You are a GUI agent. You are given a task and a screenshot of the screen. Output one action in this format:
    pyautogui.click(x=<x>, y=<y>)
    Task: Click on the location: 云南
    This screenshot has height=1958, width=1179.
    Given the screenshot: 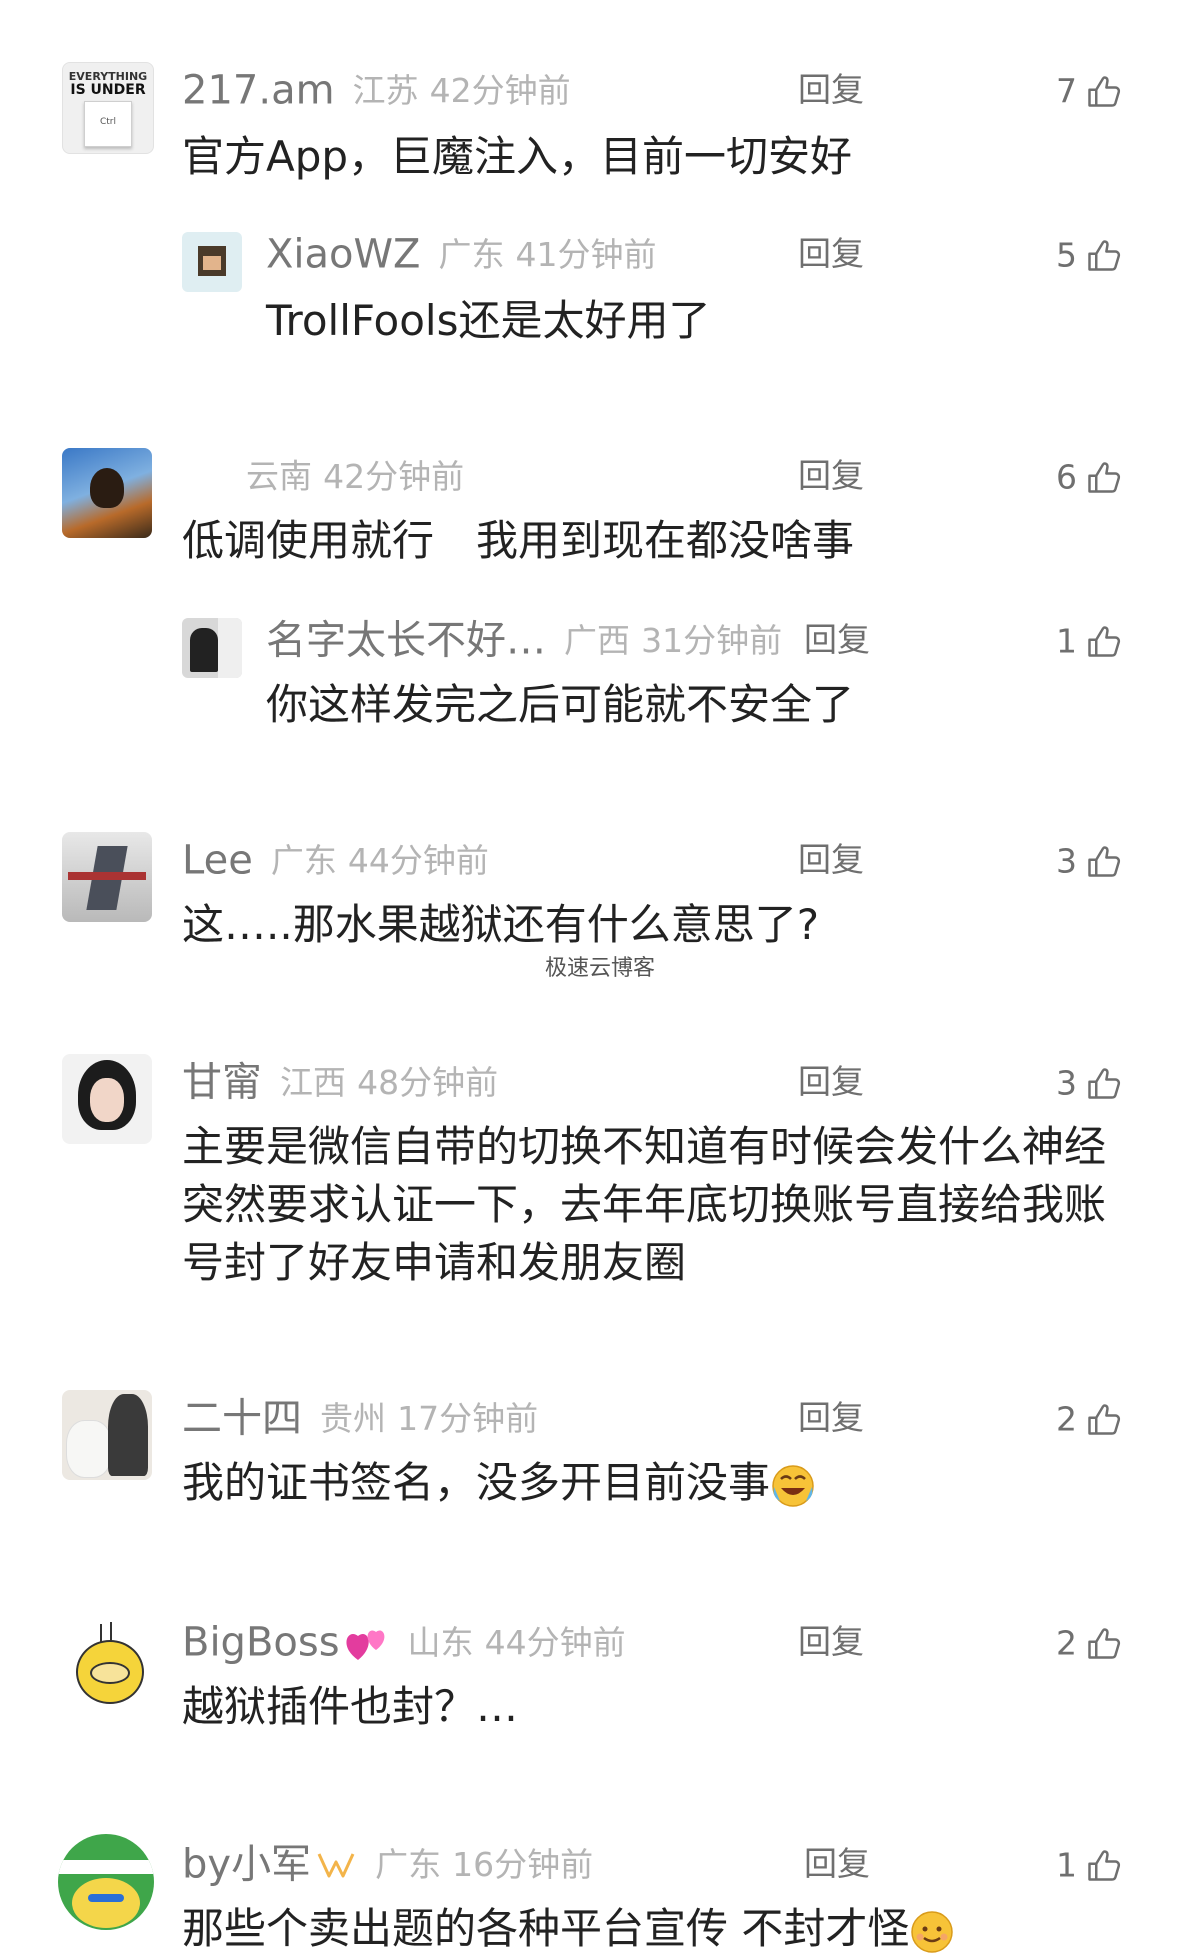 What is the action you would take?
    pyautogui.click(x=279, y=476)
    